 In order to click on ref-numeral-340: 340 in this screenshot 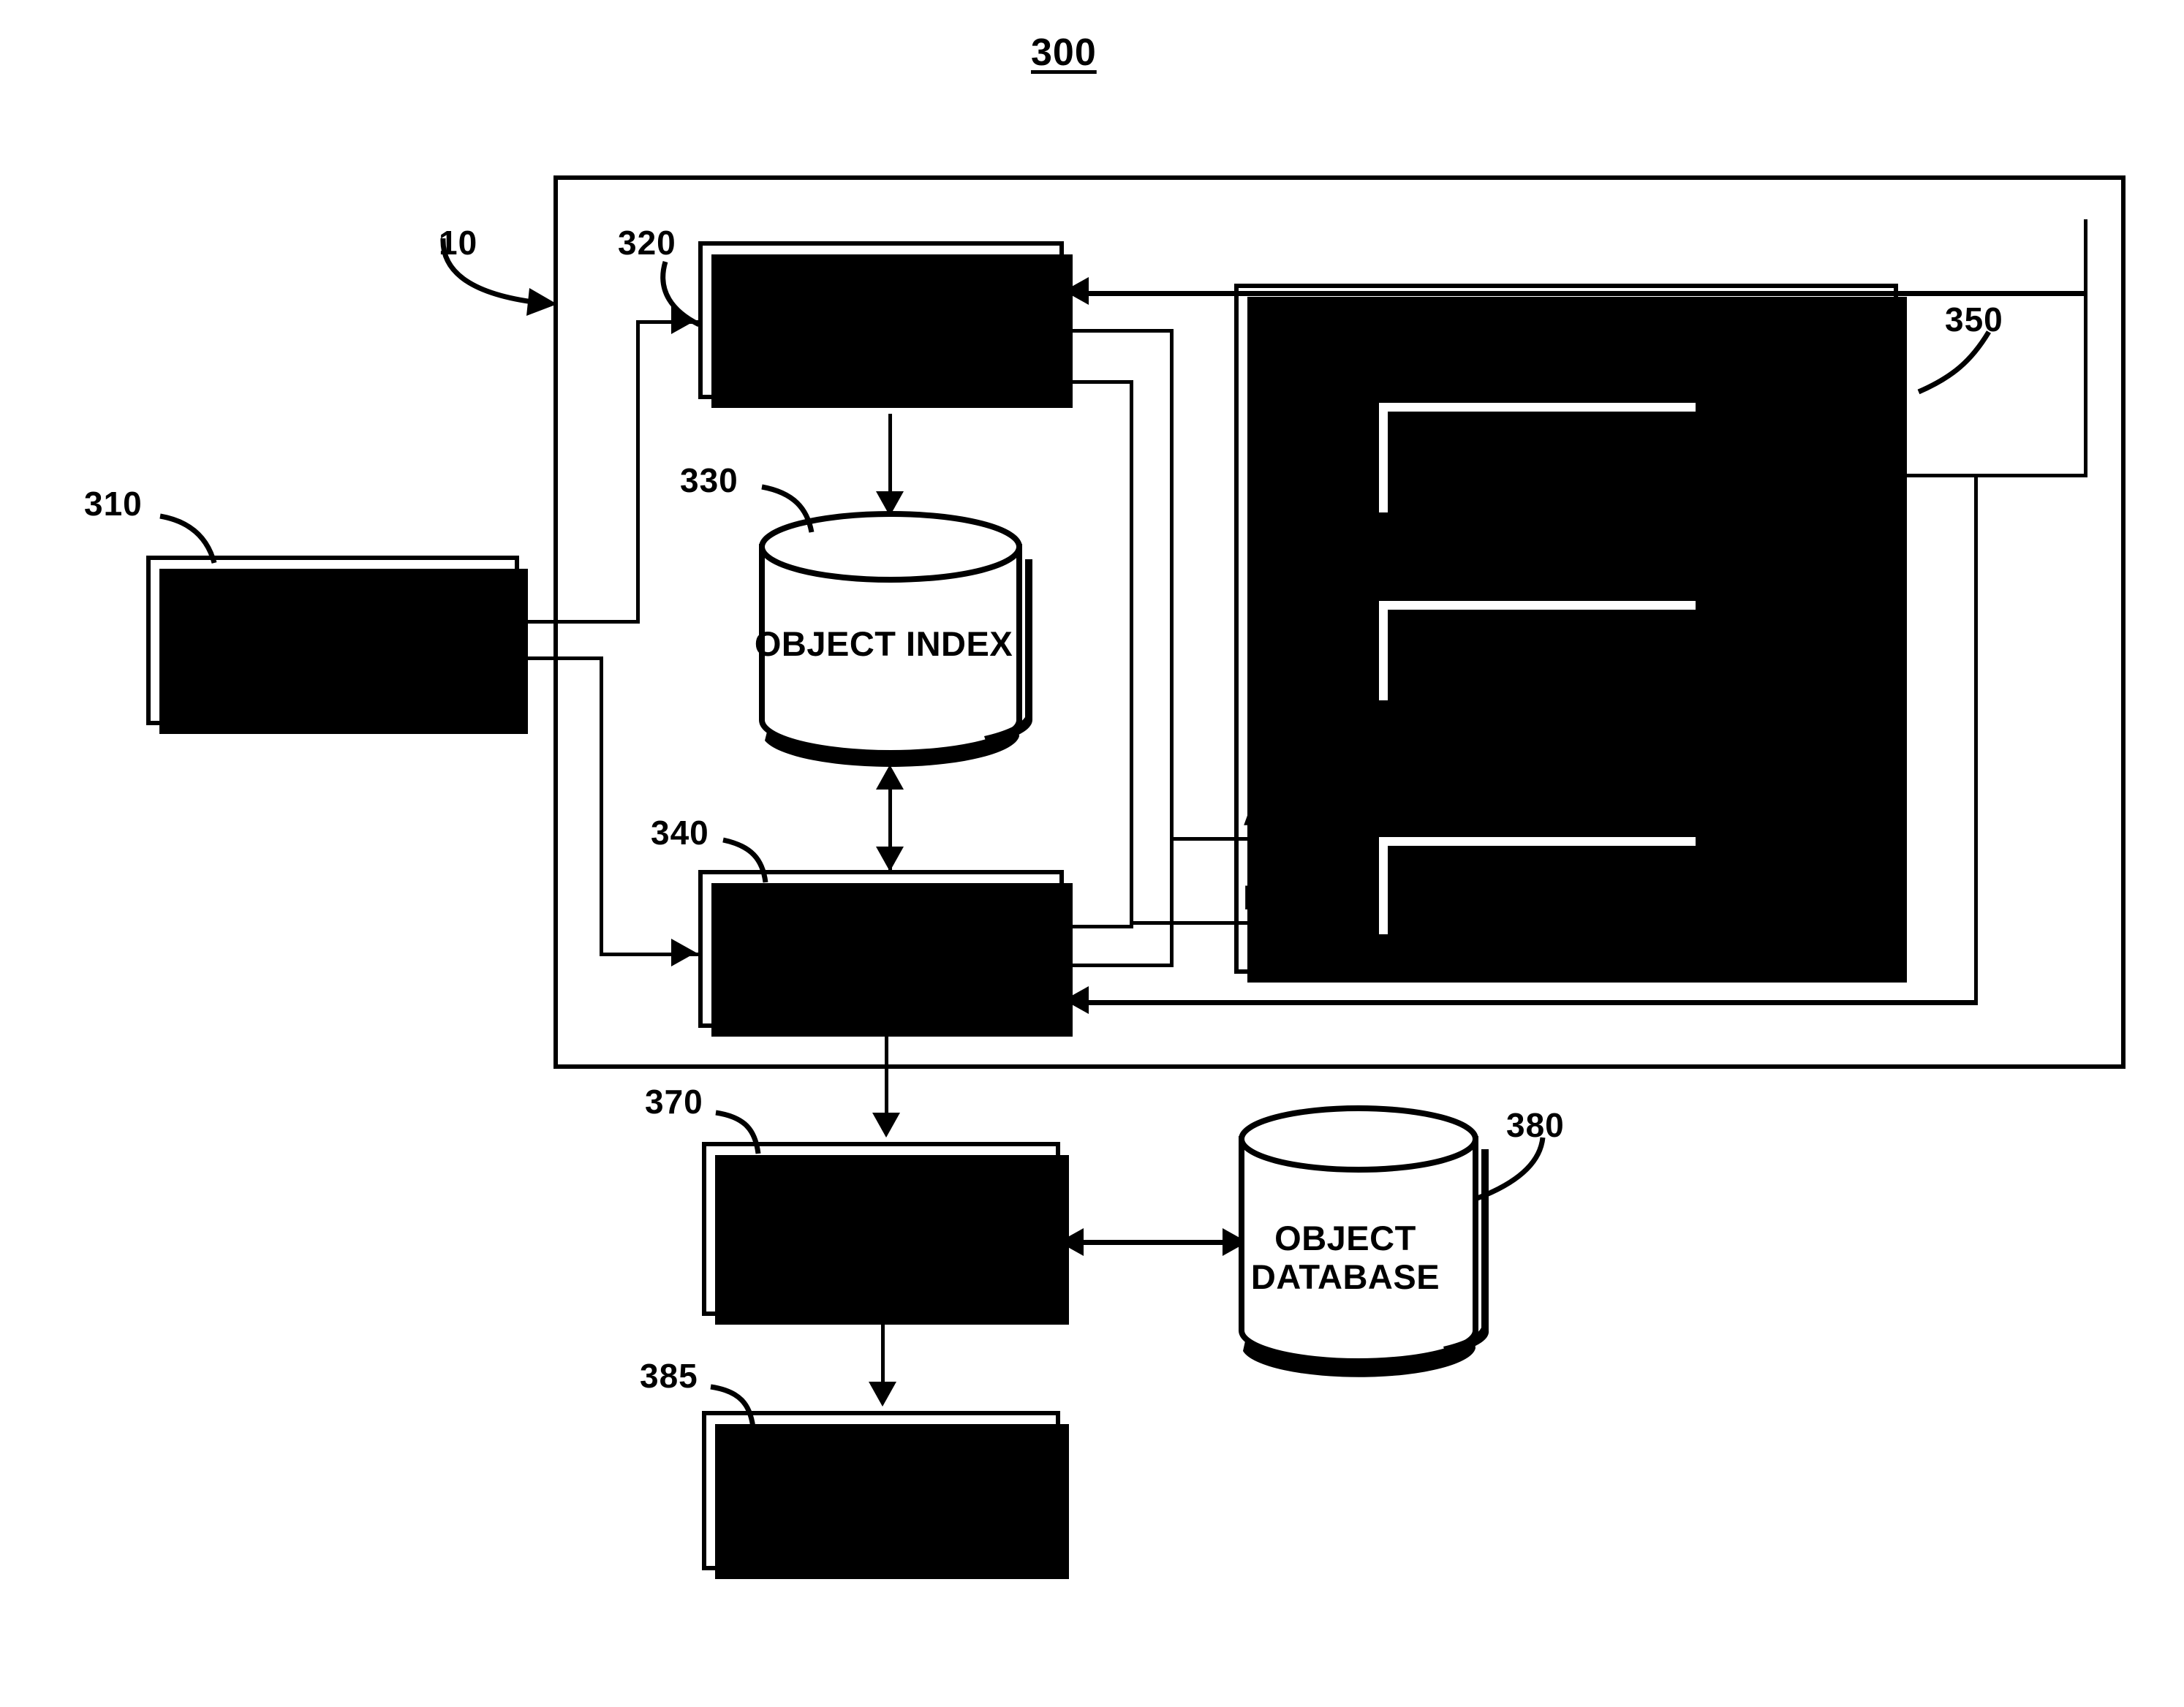, I will do `click(680, 833)`.